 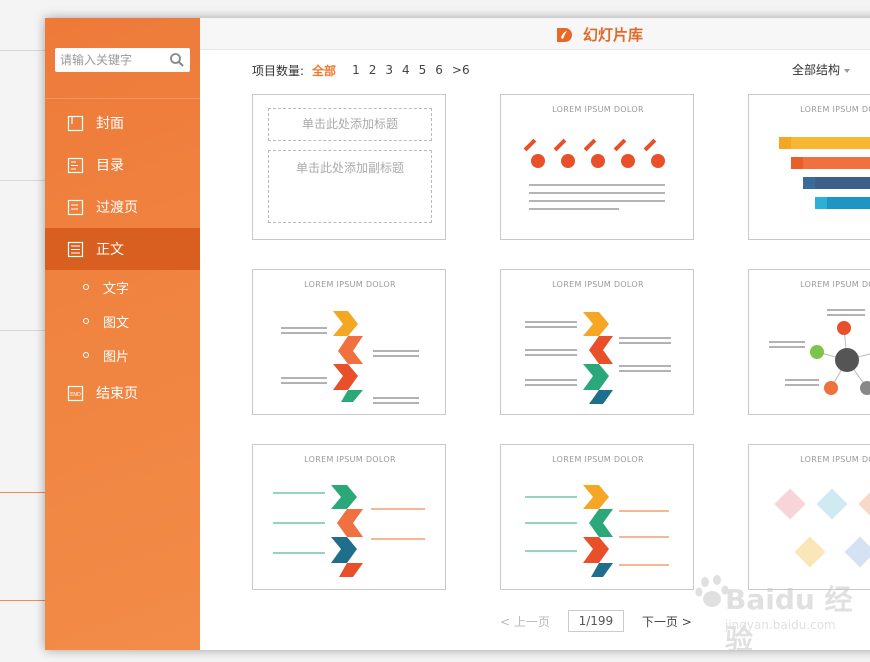 I want to click on slide-thumbnail-hub: LOREM IPSUM DOLOR, so click(x=809, y=342).